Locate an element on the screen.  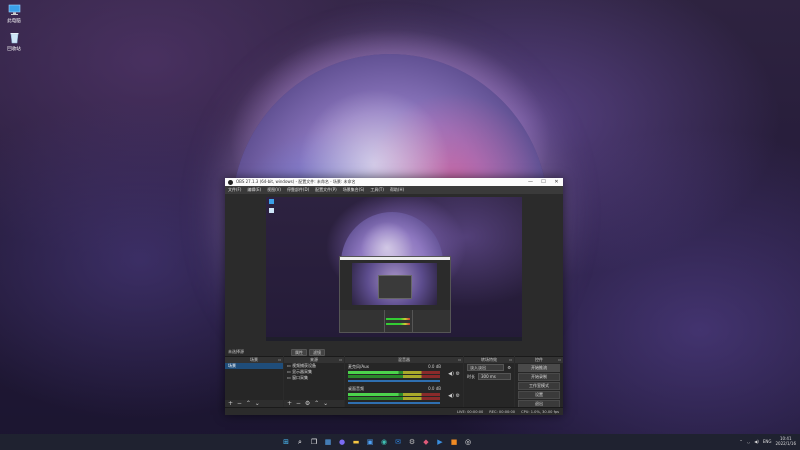
settings-button: 设置 is located at coordinates (539, 395).